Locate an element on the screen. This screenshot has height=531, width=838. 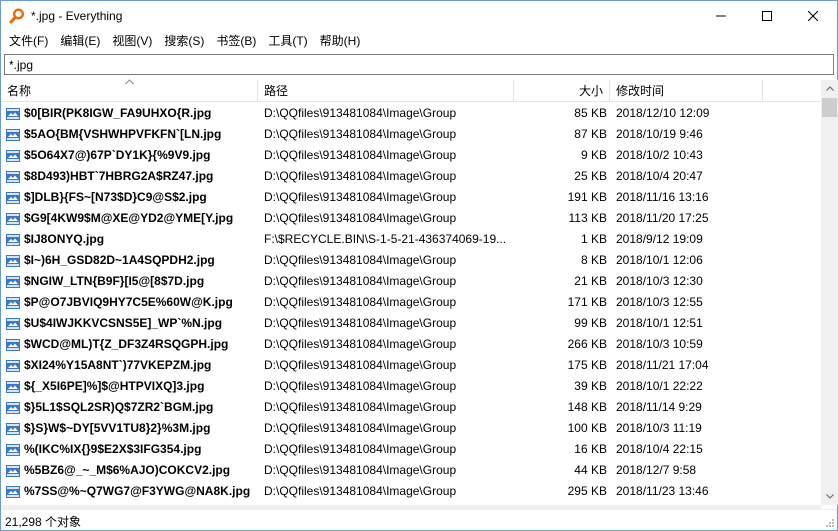
window-title: *.jpg - Everything is located at coordinates (77, 16).